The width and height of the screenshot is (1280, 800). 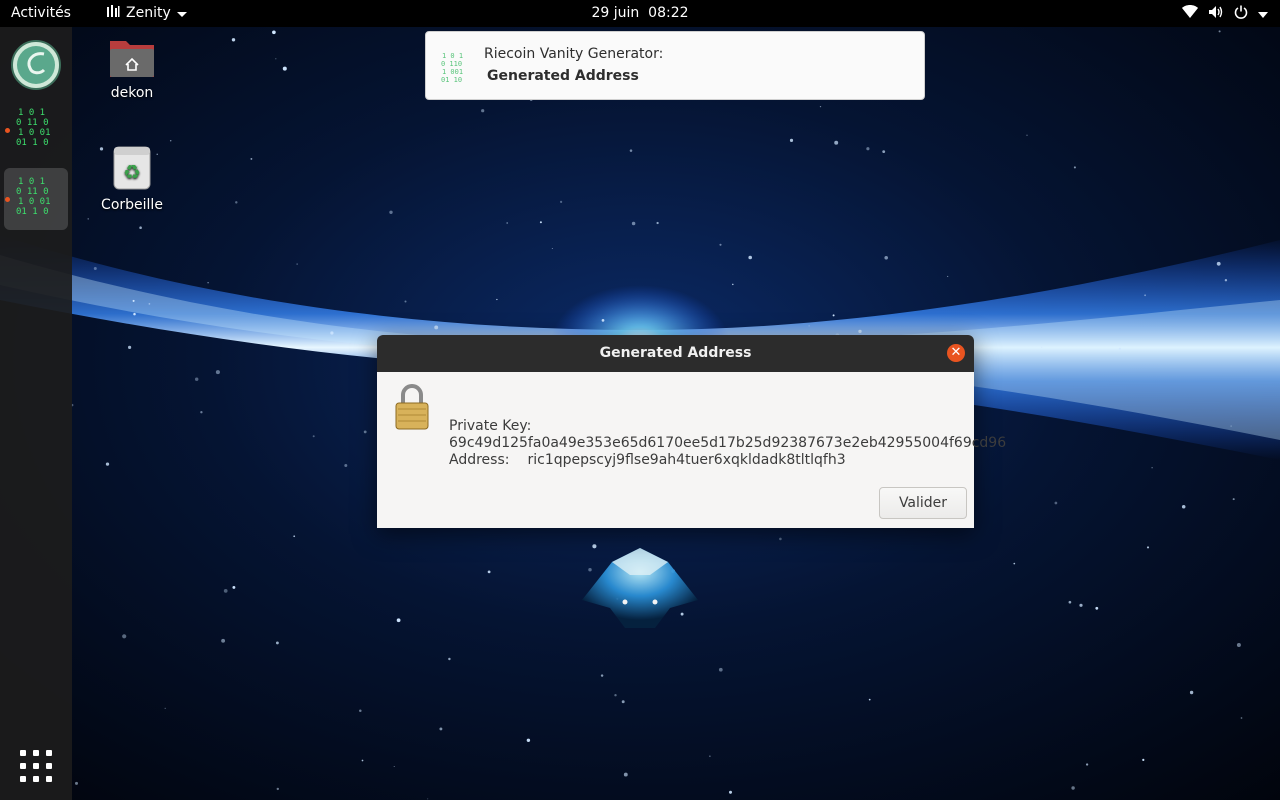 I want to click on close-icon: ✕, so click(x=956, y=352).